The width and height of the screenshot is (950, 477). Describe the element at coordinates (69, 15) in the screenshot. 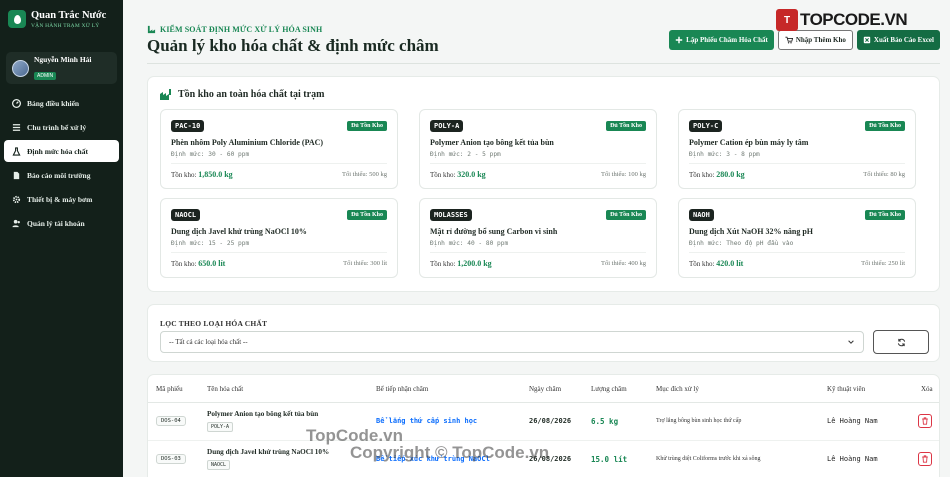

I see `brand-title: Quan Trắc Nước` at that location.